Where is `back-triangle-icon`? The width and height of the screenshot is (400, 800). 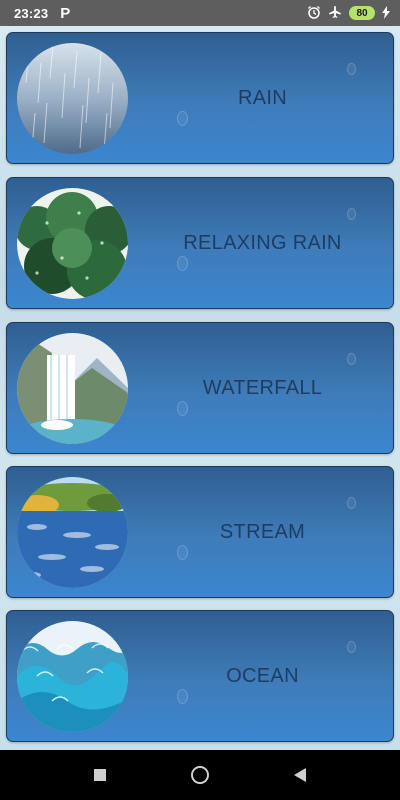 back-triangle-icon is located at coordinates (300, 775).